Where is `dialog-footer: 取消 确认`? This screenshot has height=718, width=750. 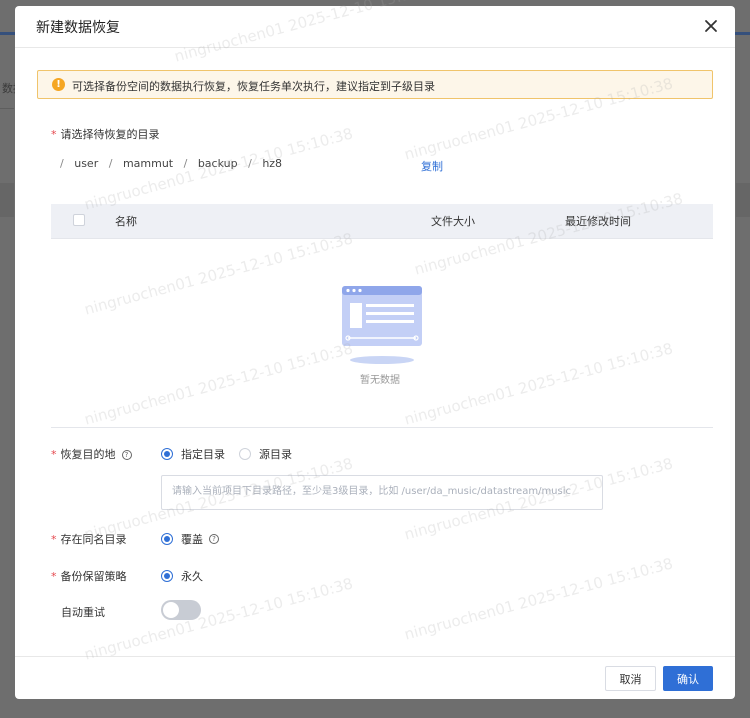 dialog-footer: 取消 确认 is located at coordinates (375, 677).